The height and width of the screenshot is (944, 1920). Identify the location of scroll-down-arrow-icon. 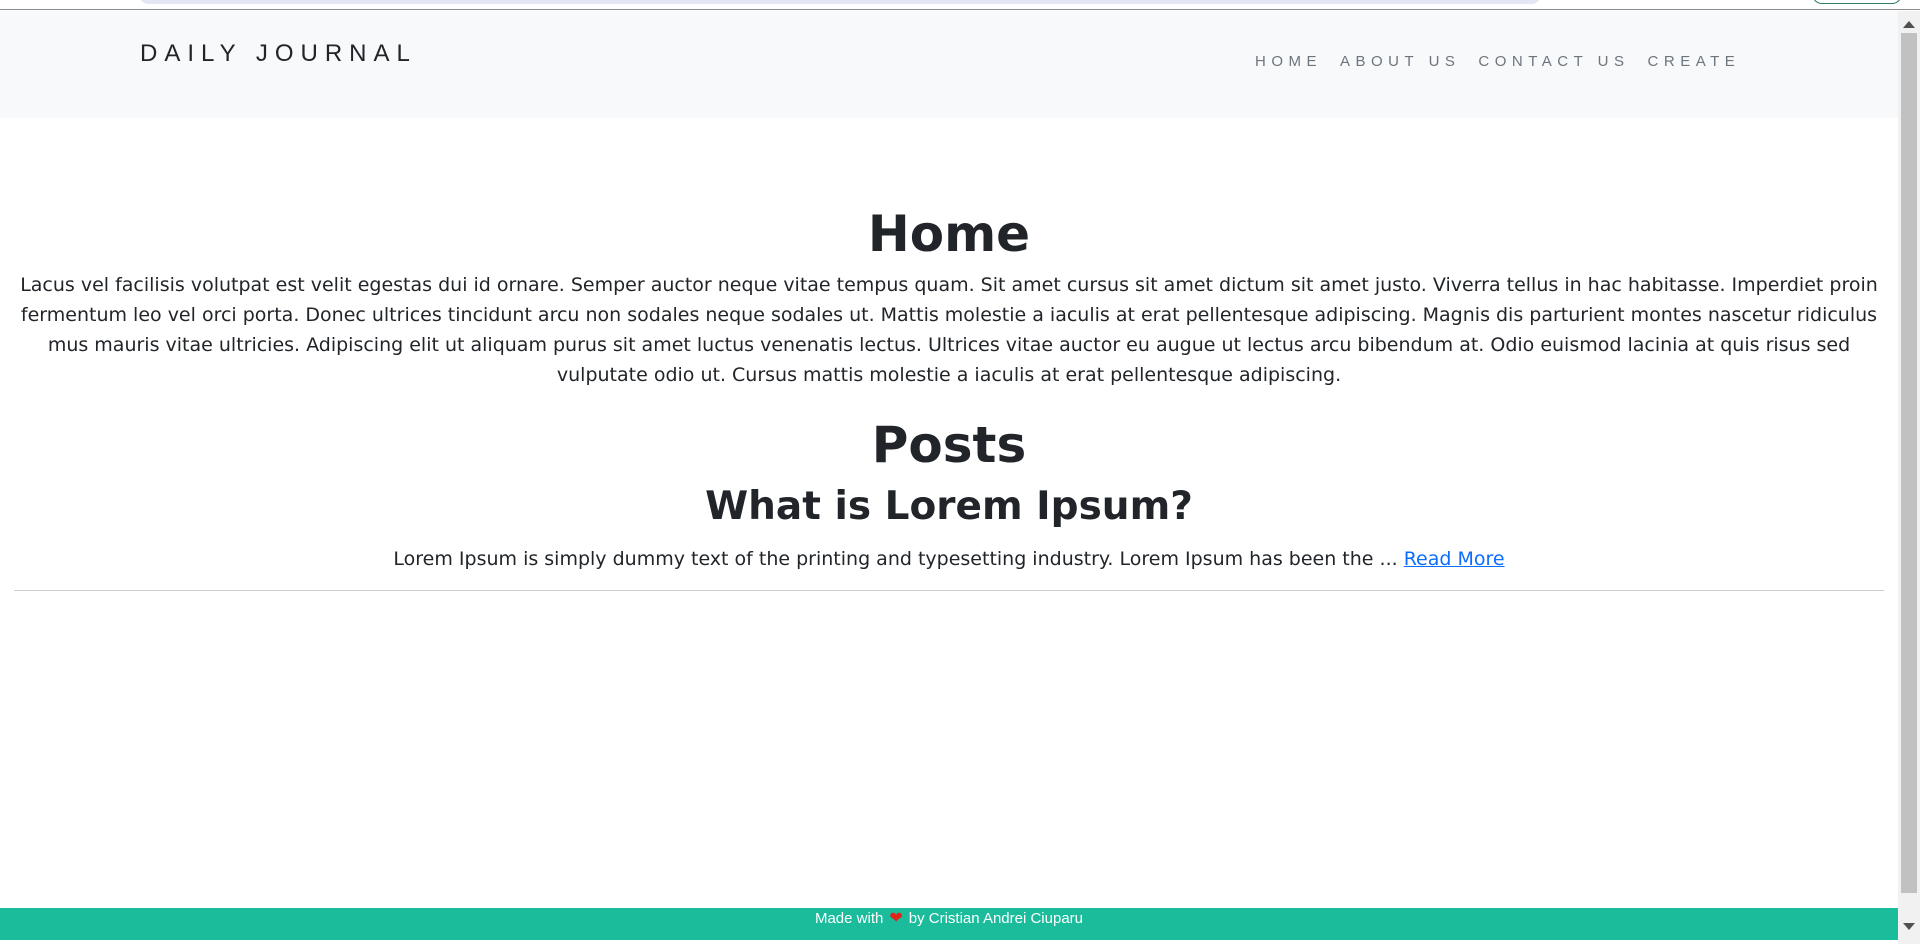
(1909, 926).